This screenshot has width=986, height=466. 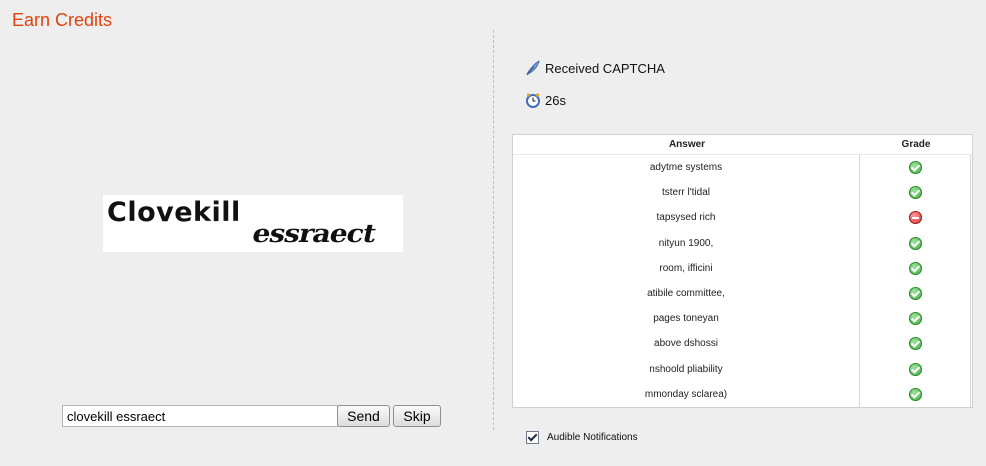 I want to click on answer-cell: tsterr l'tidal, so click(x=686, y=193).